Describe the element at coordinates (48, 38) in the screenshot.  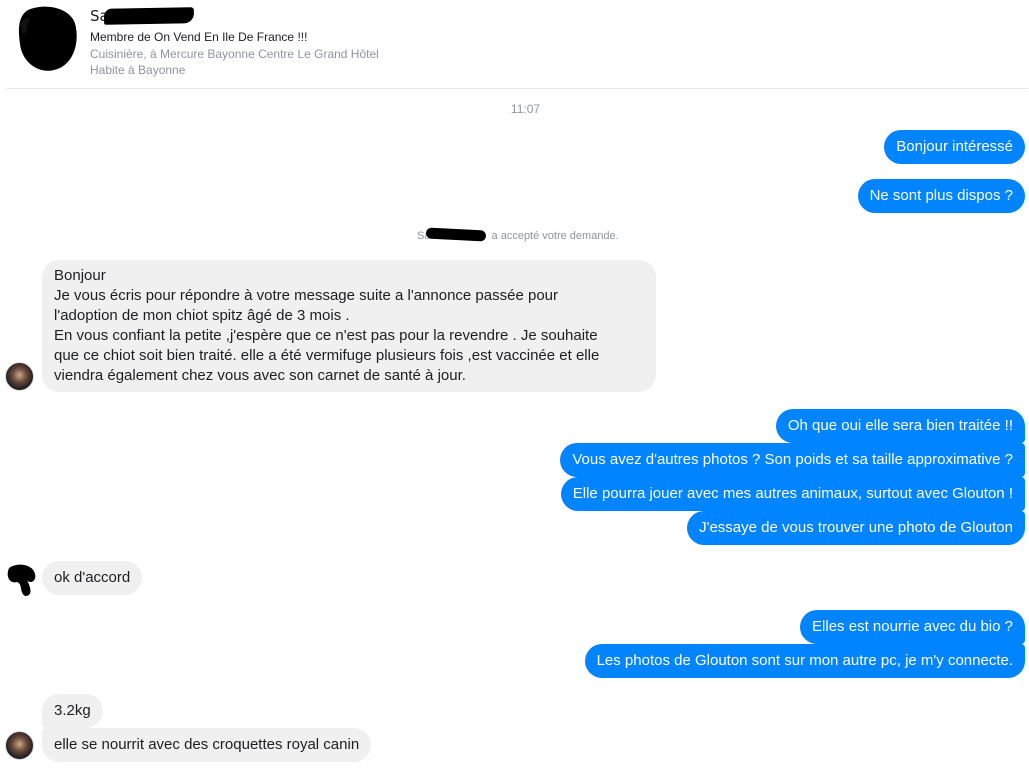
I see `contact-avatar` at that location.